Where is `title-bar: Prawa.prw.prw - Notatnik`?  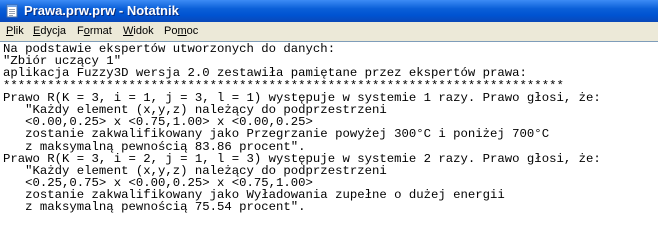
title-bar: Prawa.prw.prw - Notatnik is located at coordinates (329, 11).